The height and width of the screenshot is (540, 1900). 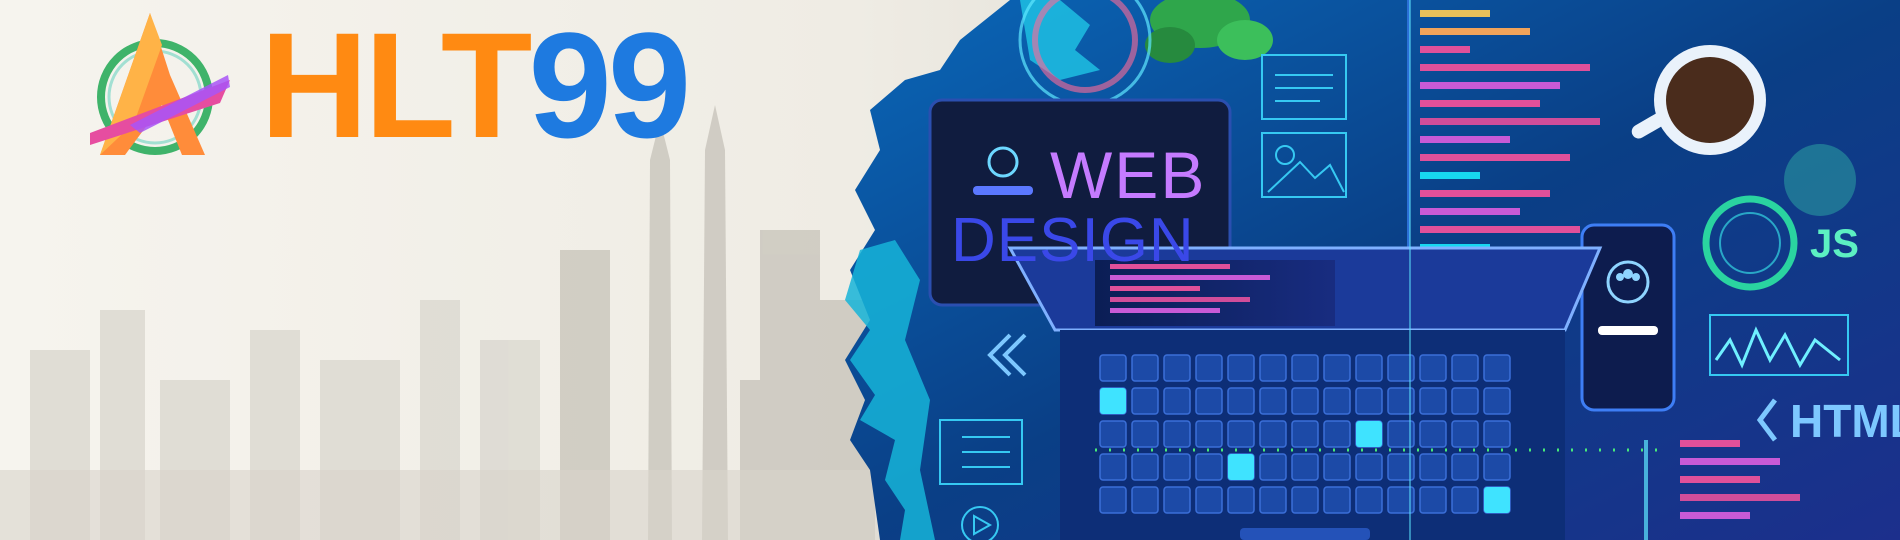 I want to click on triangle-a-logo, so click(x=160, y=84).